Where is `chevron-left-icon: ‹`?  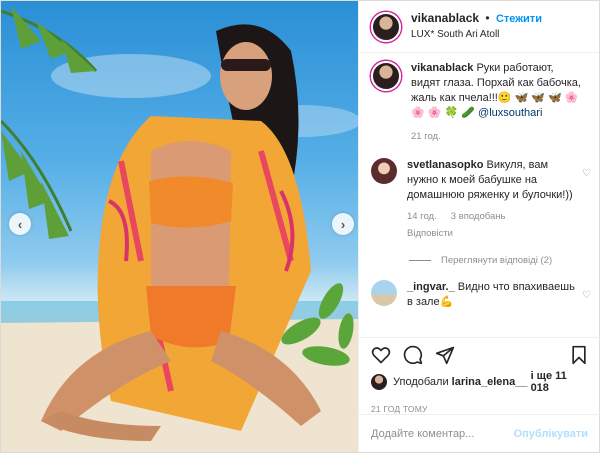 chevron-left-icon: ‹ is located at coordinates (20, 224).